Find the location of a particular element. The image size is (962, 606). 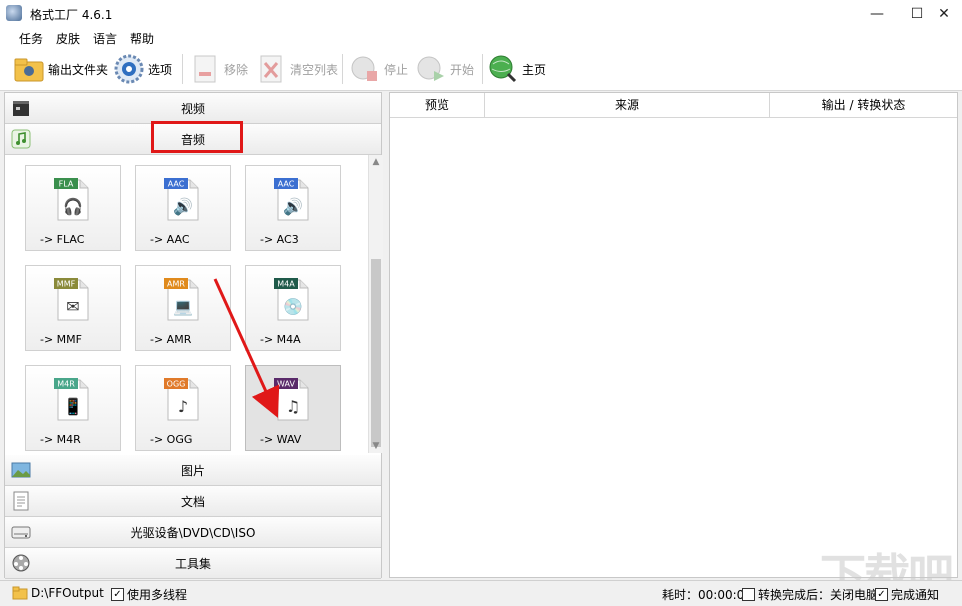

column-source: 来源 is located at coordinates (627, 105).